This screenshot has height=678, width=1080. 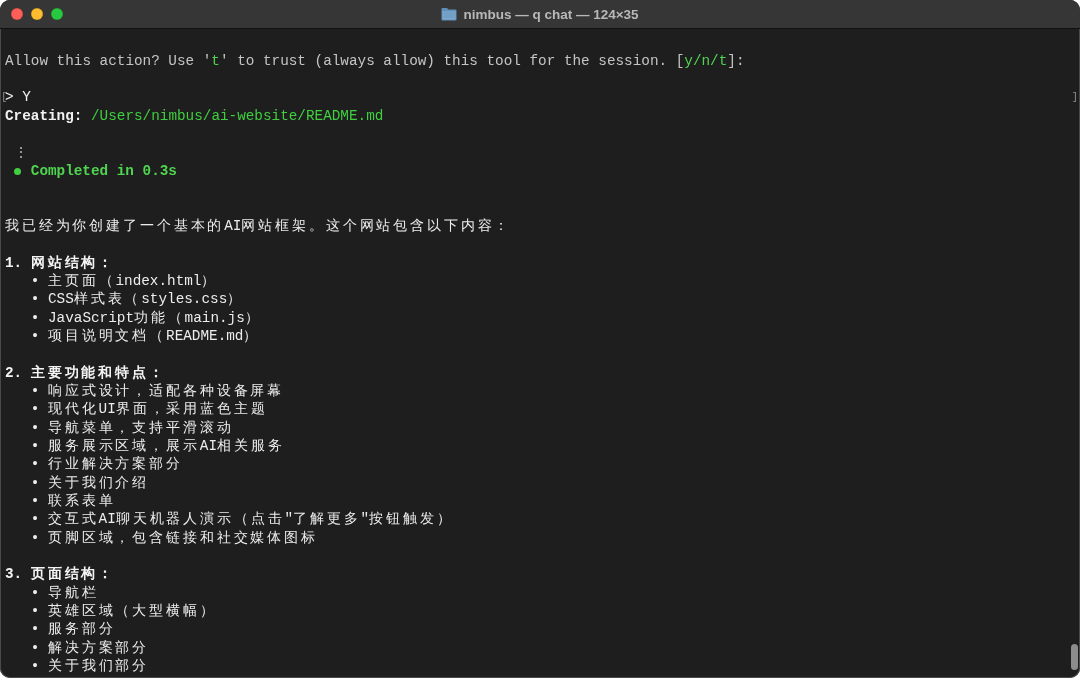 I want to click on section-heading: 1. 网站结构：, so click(x=60, y=262).